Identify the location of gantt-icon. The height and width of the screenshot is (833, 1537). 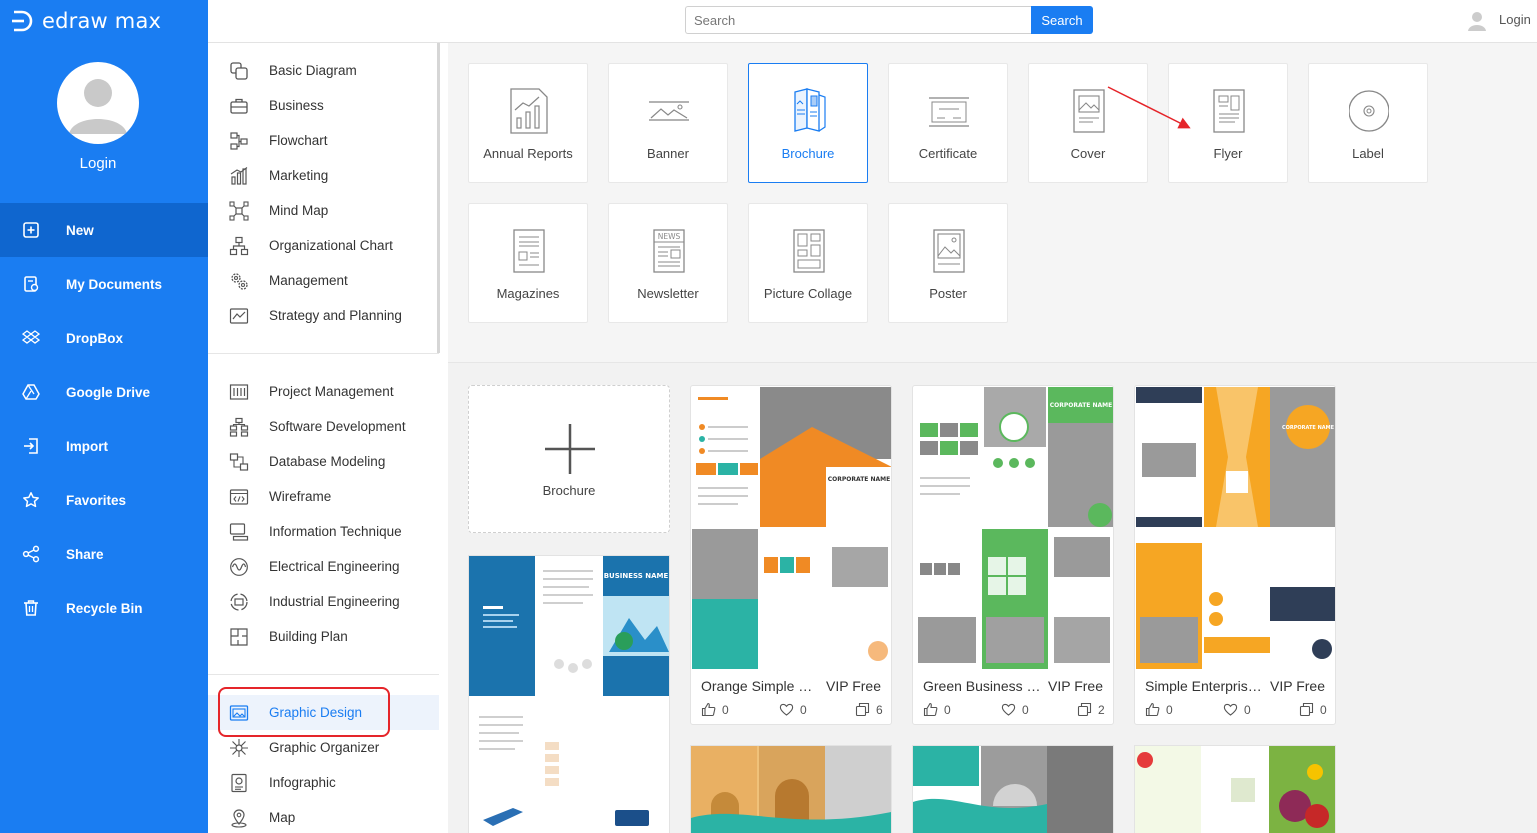
(239, 391).